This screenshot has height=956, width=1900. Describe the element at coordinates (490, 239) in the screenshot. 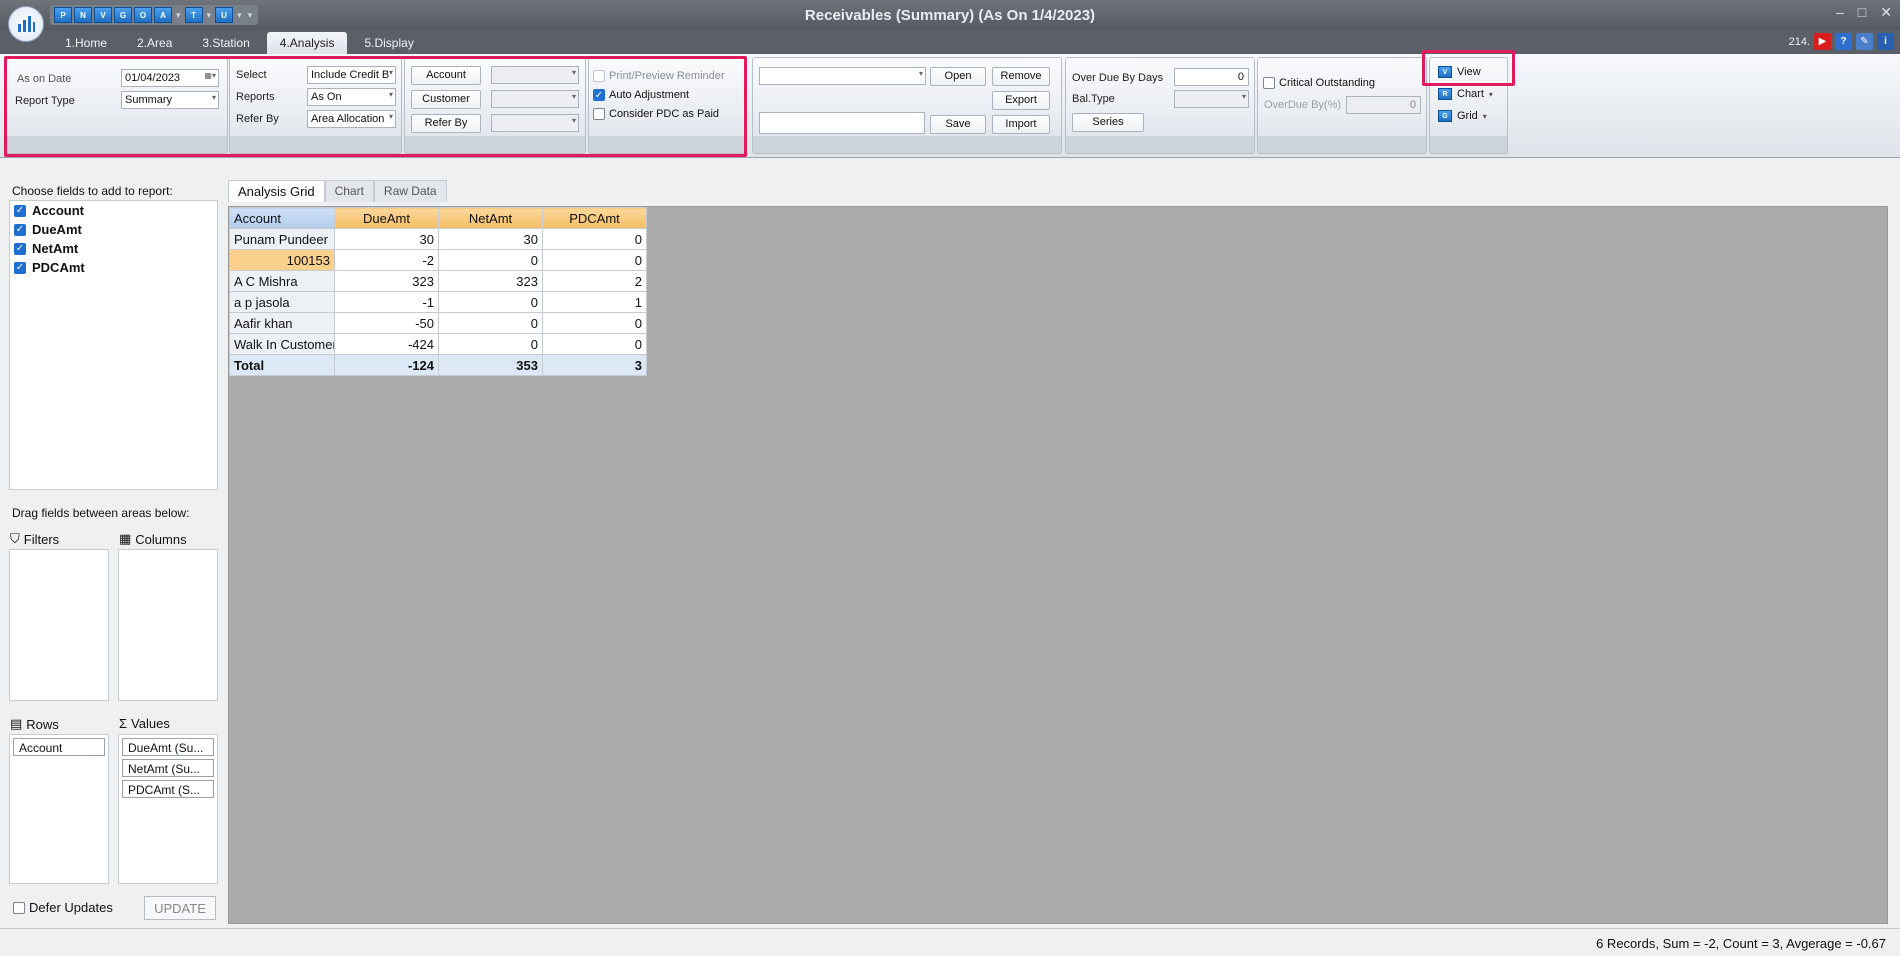

I see `cell-netamt: 30` at that location.